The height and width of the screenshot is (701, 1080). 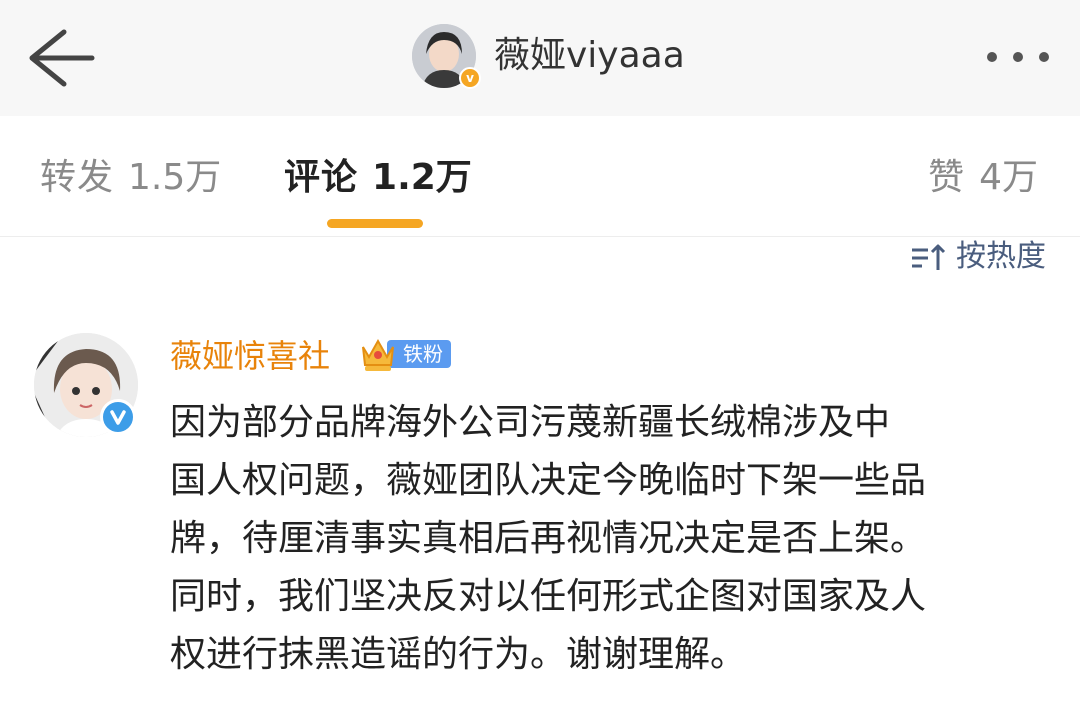 What do you see at coordinates (118, 417) in the screenshot?
I see `verified-icon` at bounding box center [118, 417].